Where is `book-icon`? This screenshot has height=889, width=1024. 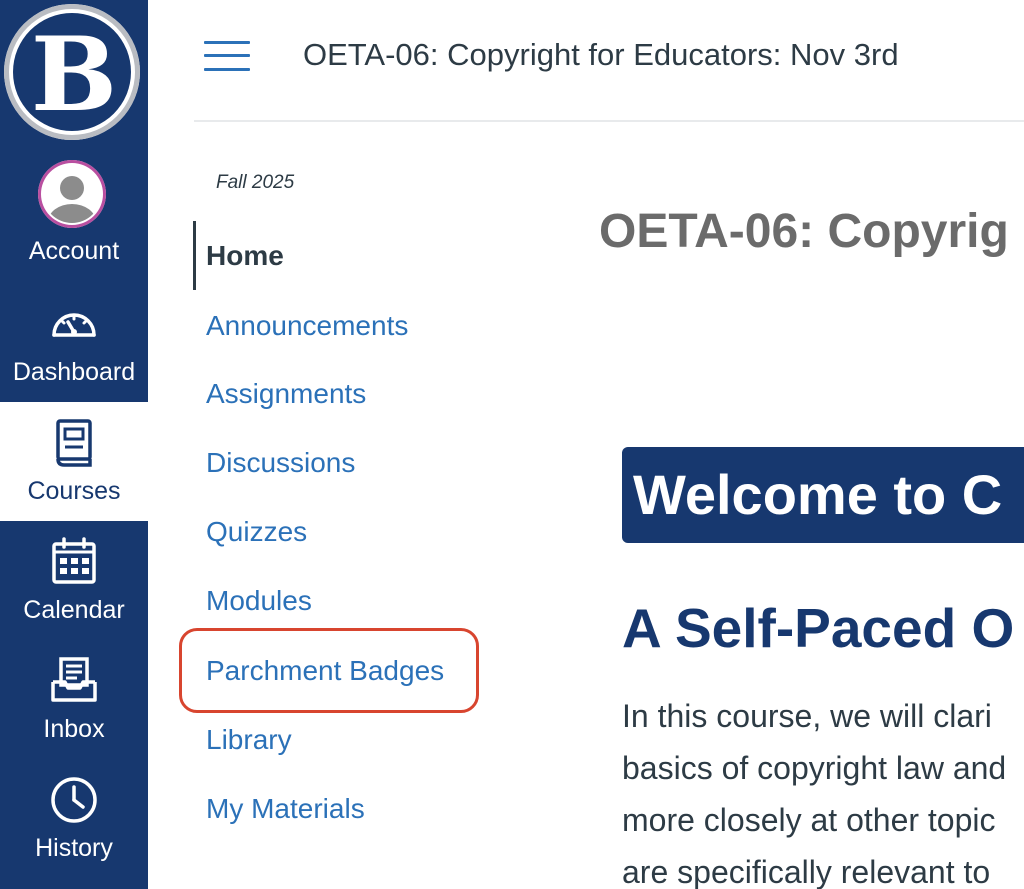
book-icon is located at coordinates (74, 443).